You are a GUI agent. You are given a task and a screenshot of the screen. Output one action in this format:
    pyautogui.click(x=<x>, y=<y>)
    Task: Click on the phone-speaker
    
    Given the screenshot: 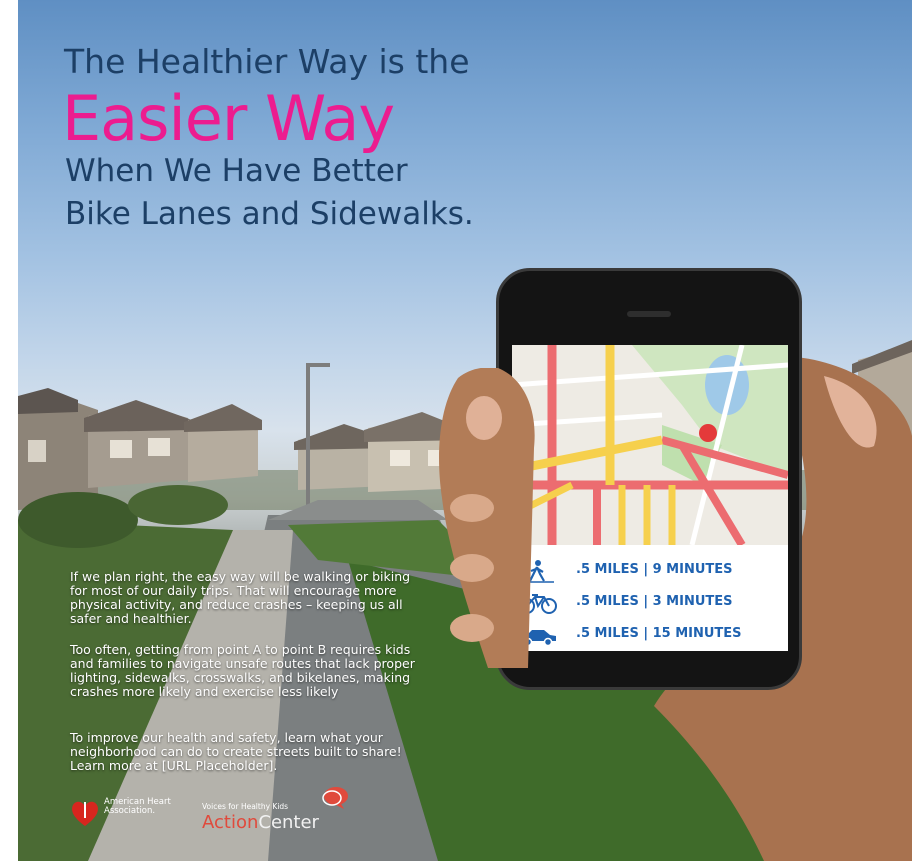 What is the action you would take?
    pyautogui.click(x=649, y=314)
    